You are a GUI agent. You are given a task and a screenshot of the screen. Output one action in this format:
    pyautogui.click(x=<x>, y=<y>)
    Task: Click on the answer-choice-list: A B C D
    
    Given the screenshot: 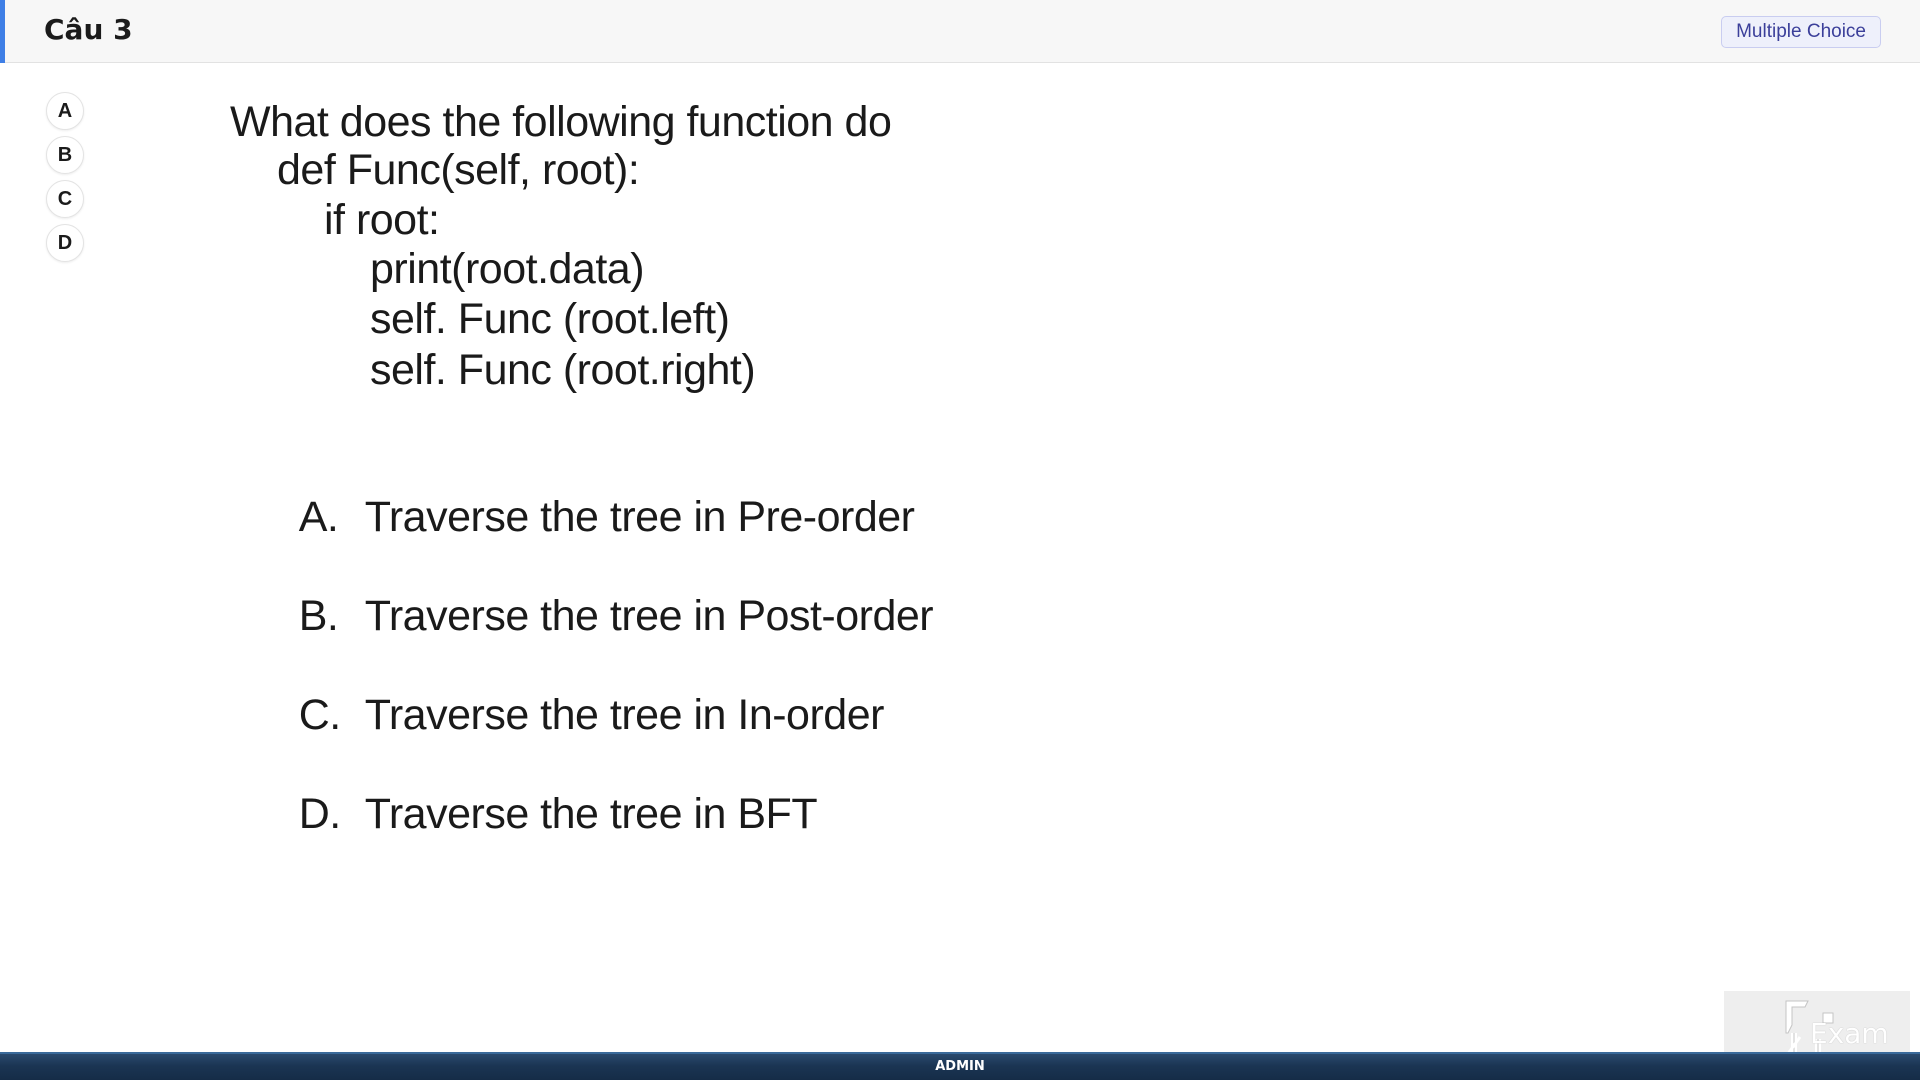 What is the action you would take?
    pyautogui.click(x=66, y=180)
    